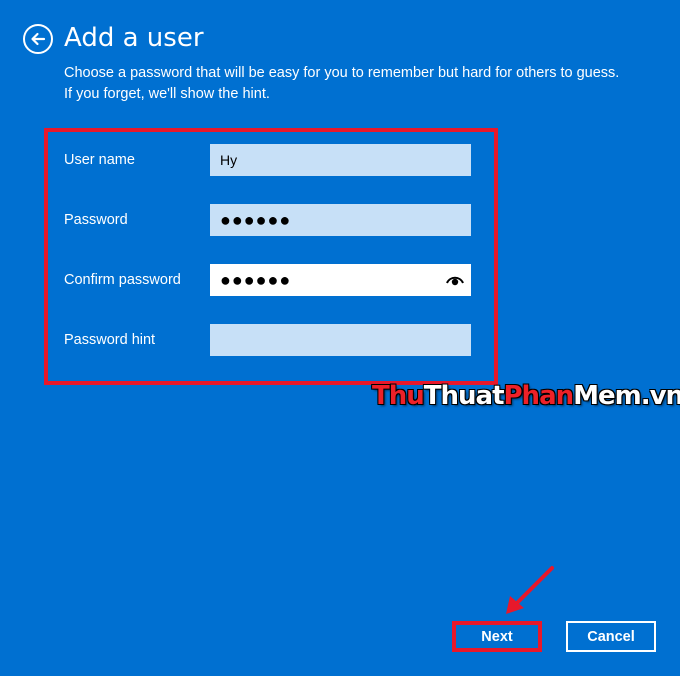 The width and height of the screenshot is (680, 676). I want to click on watermark-part2: Thuat, so click(464, 396).